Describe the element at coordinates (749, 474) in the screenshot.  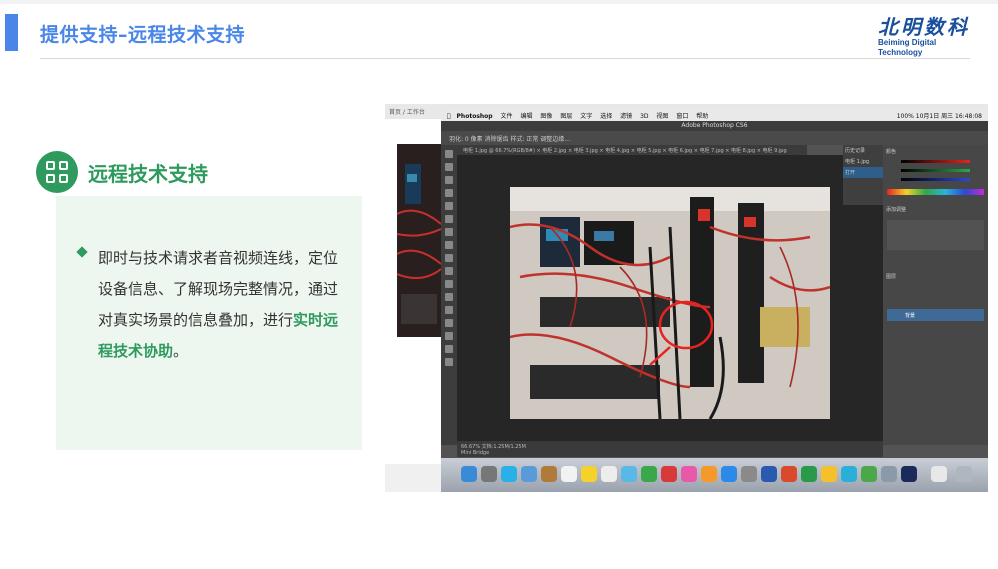
I see `preferences-icon` at that location.